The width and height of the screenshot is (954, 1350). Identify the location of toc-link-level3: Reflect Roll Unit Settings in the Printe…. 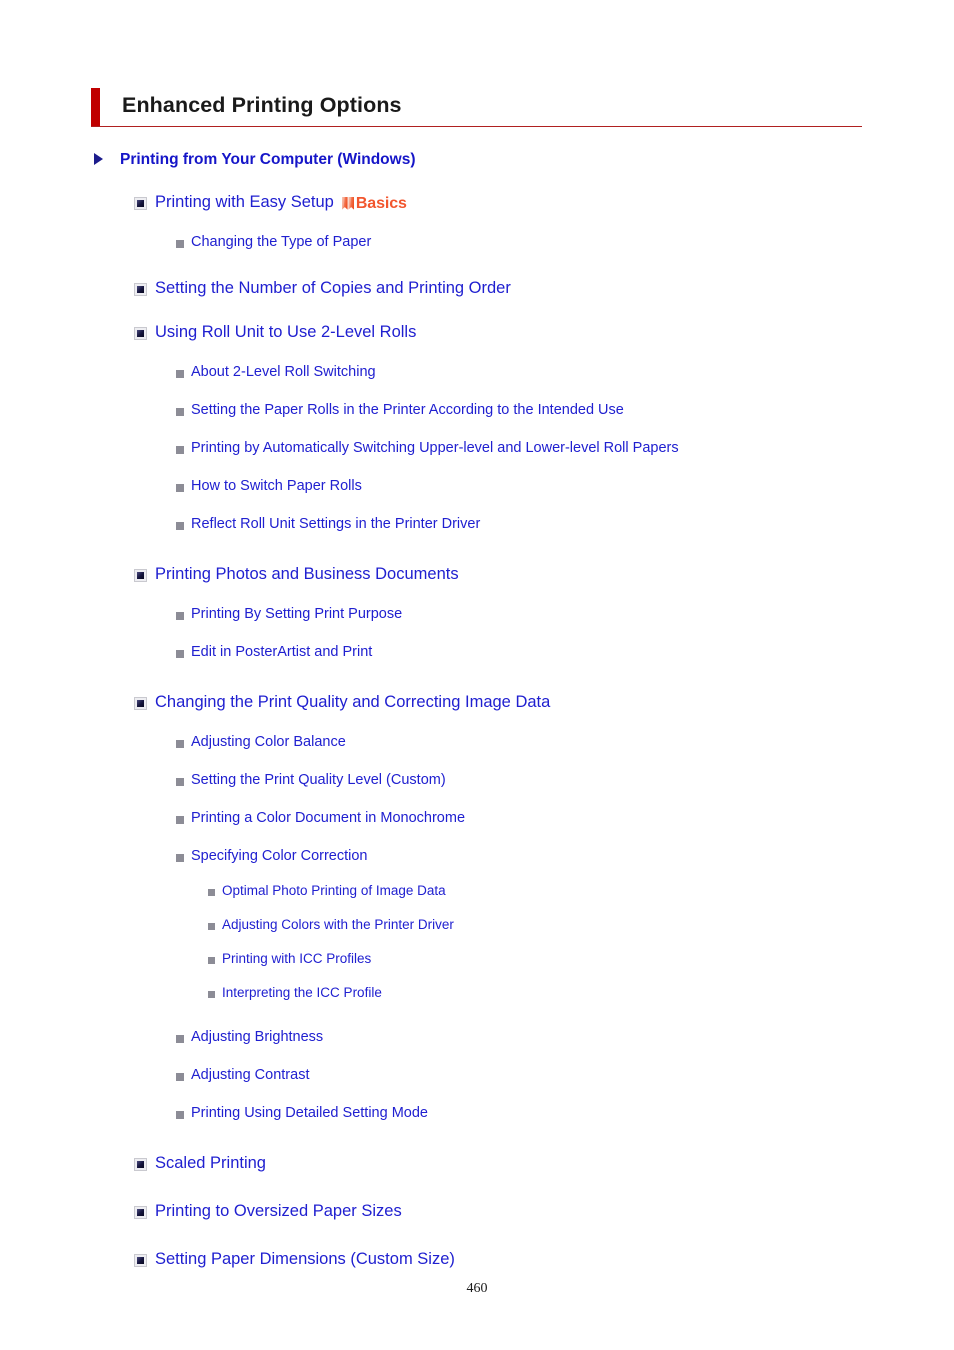
(477, 526).